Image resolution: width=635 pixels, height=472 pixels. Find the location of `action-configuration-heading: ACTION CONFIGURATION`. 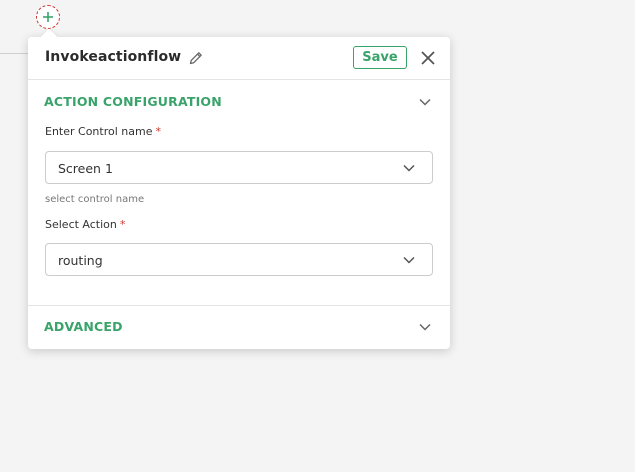

action-configuration-heading: ACTION CONFIGURATION is located at coordinates (133, 101).